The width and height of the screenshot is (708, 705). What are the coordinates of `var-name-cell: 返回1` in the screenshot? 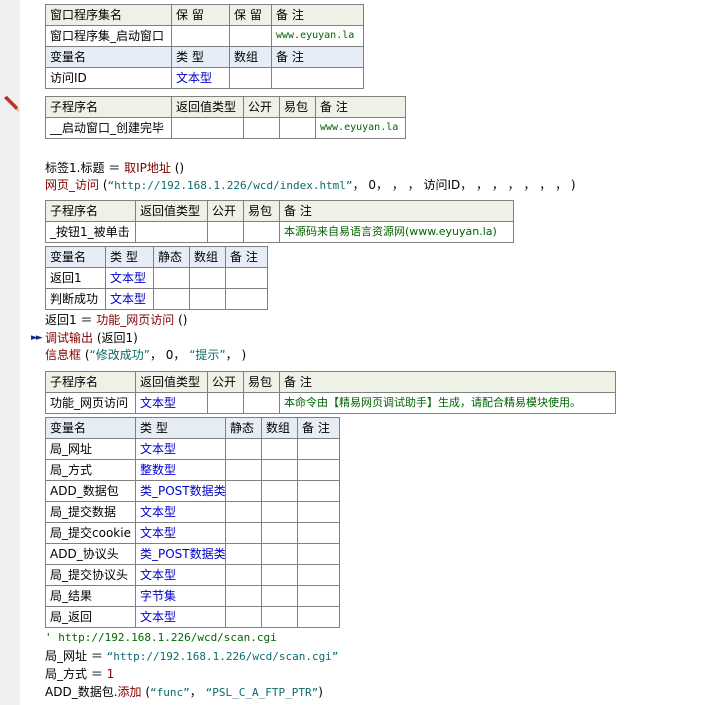 It's located at (75, 278).